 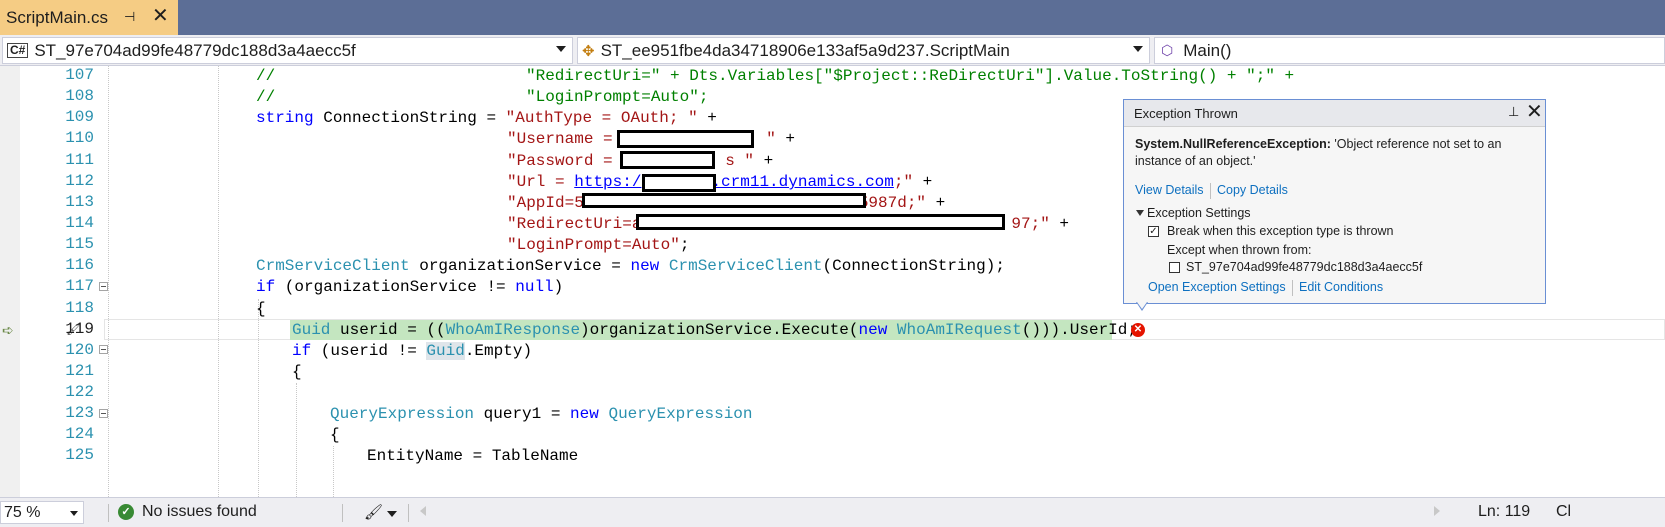 I want to click on view-details-link: View Details, so click(x=1169, y=190).